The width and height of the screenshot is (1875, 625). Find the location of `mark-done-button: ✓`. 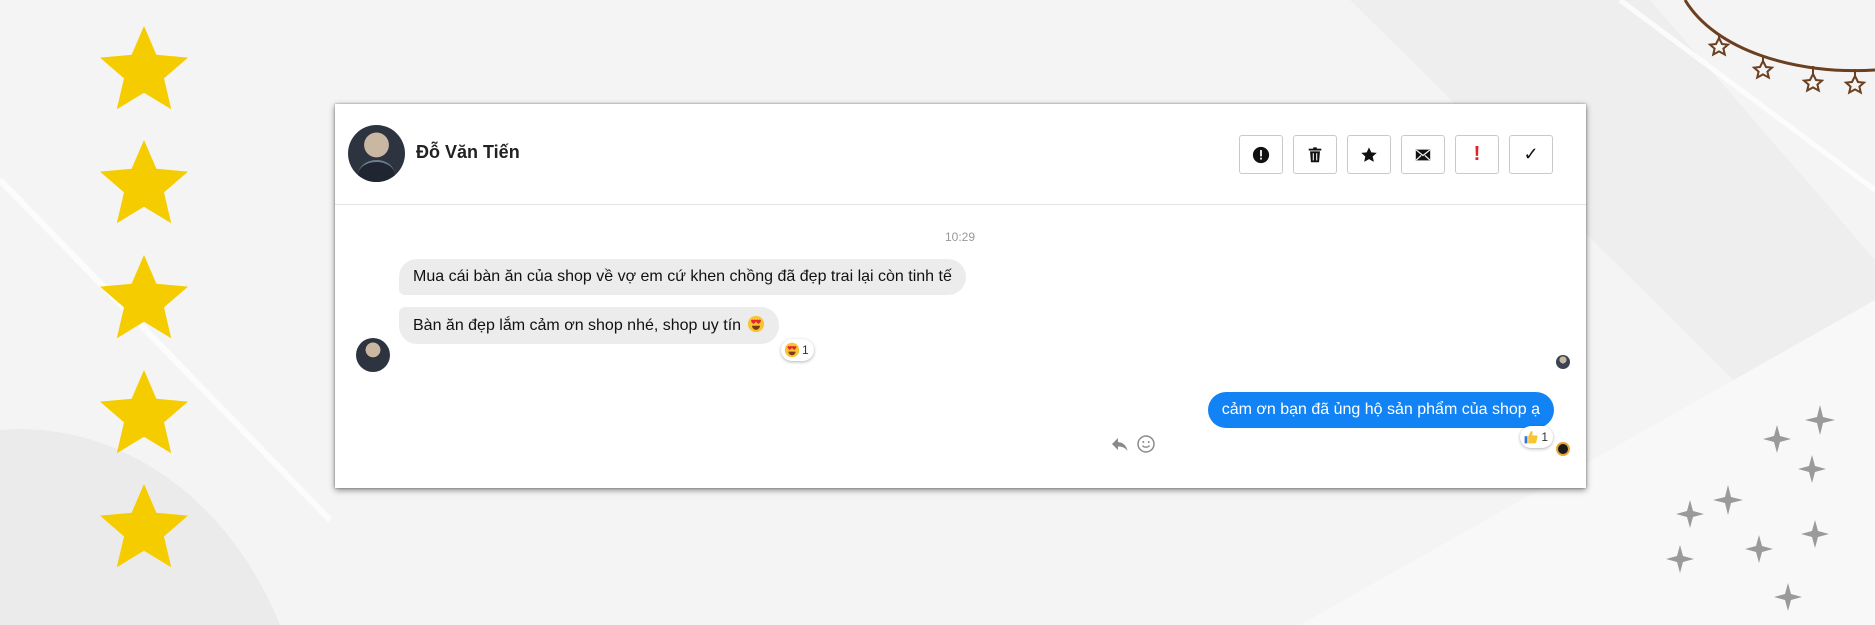

mark-done-button: ✓ is located at coordinates (1531, 154).